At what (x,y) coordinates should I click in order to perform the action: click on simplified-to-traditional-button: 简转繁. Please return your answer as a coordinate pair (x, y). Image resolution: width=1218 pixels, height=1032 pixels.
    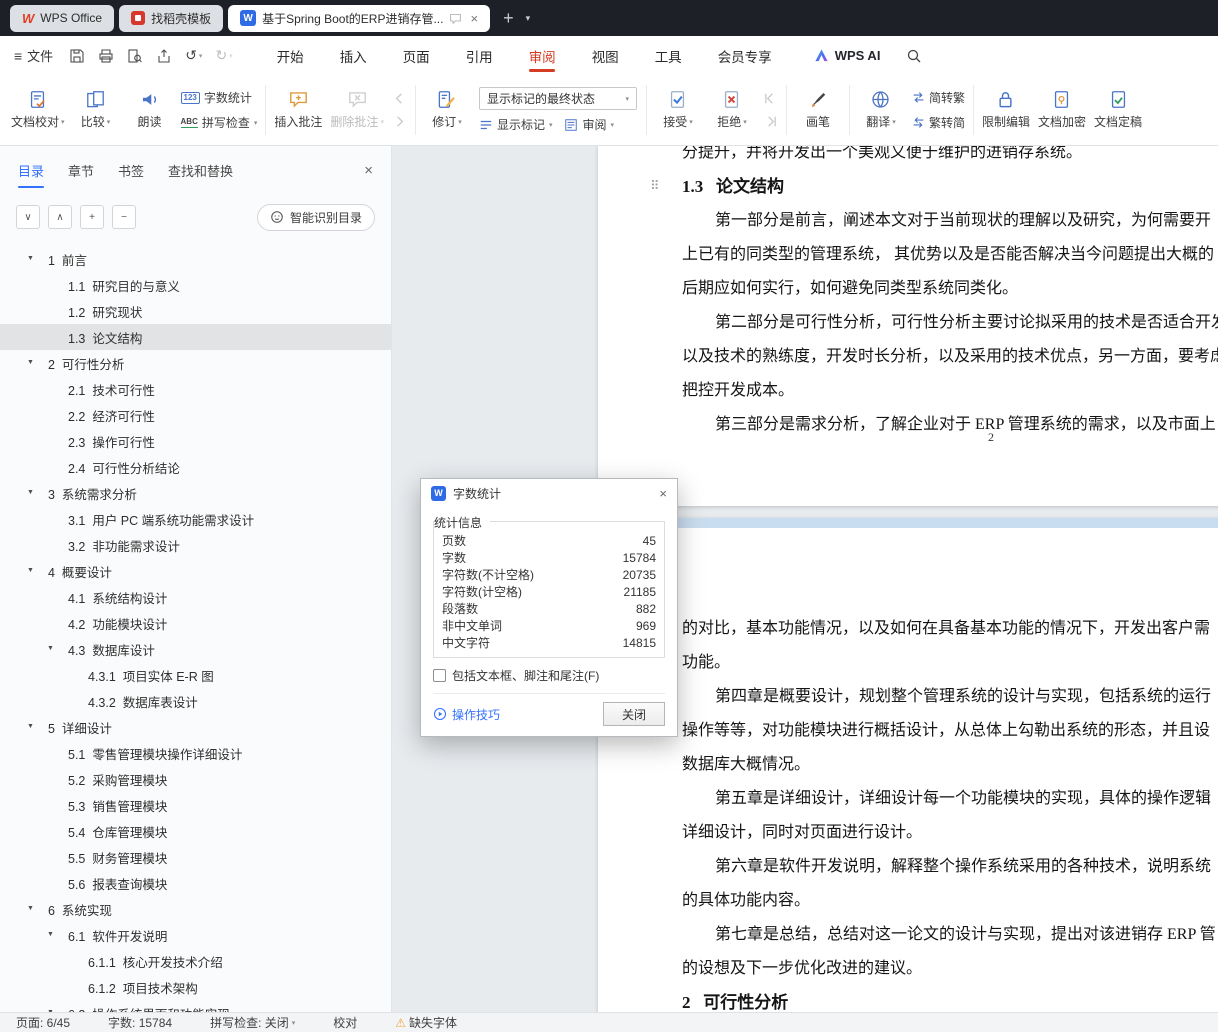
    Looking at the image, I should click on (938, 97).